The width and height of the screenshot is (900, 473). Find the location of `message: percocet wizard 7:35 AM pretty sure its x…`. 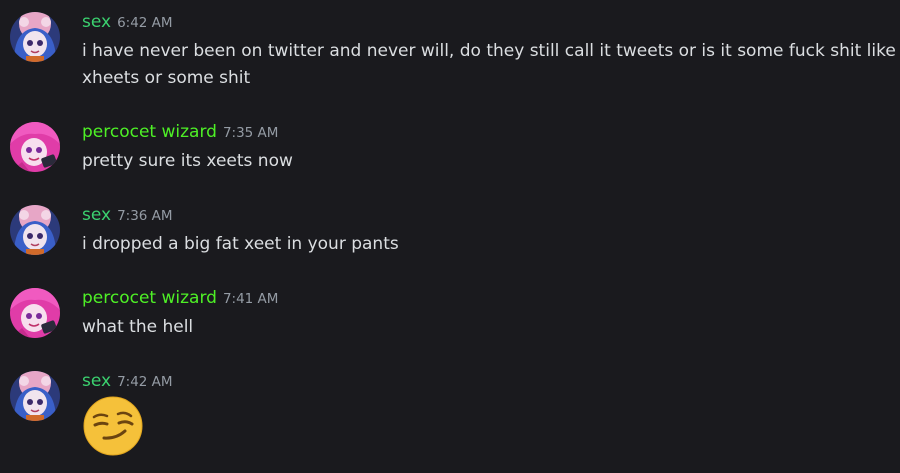

message: percocet wizard 7:35 AM pretty sure its x… is located at coordinates (450, 148).